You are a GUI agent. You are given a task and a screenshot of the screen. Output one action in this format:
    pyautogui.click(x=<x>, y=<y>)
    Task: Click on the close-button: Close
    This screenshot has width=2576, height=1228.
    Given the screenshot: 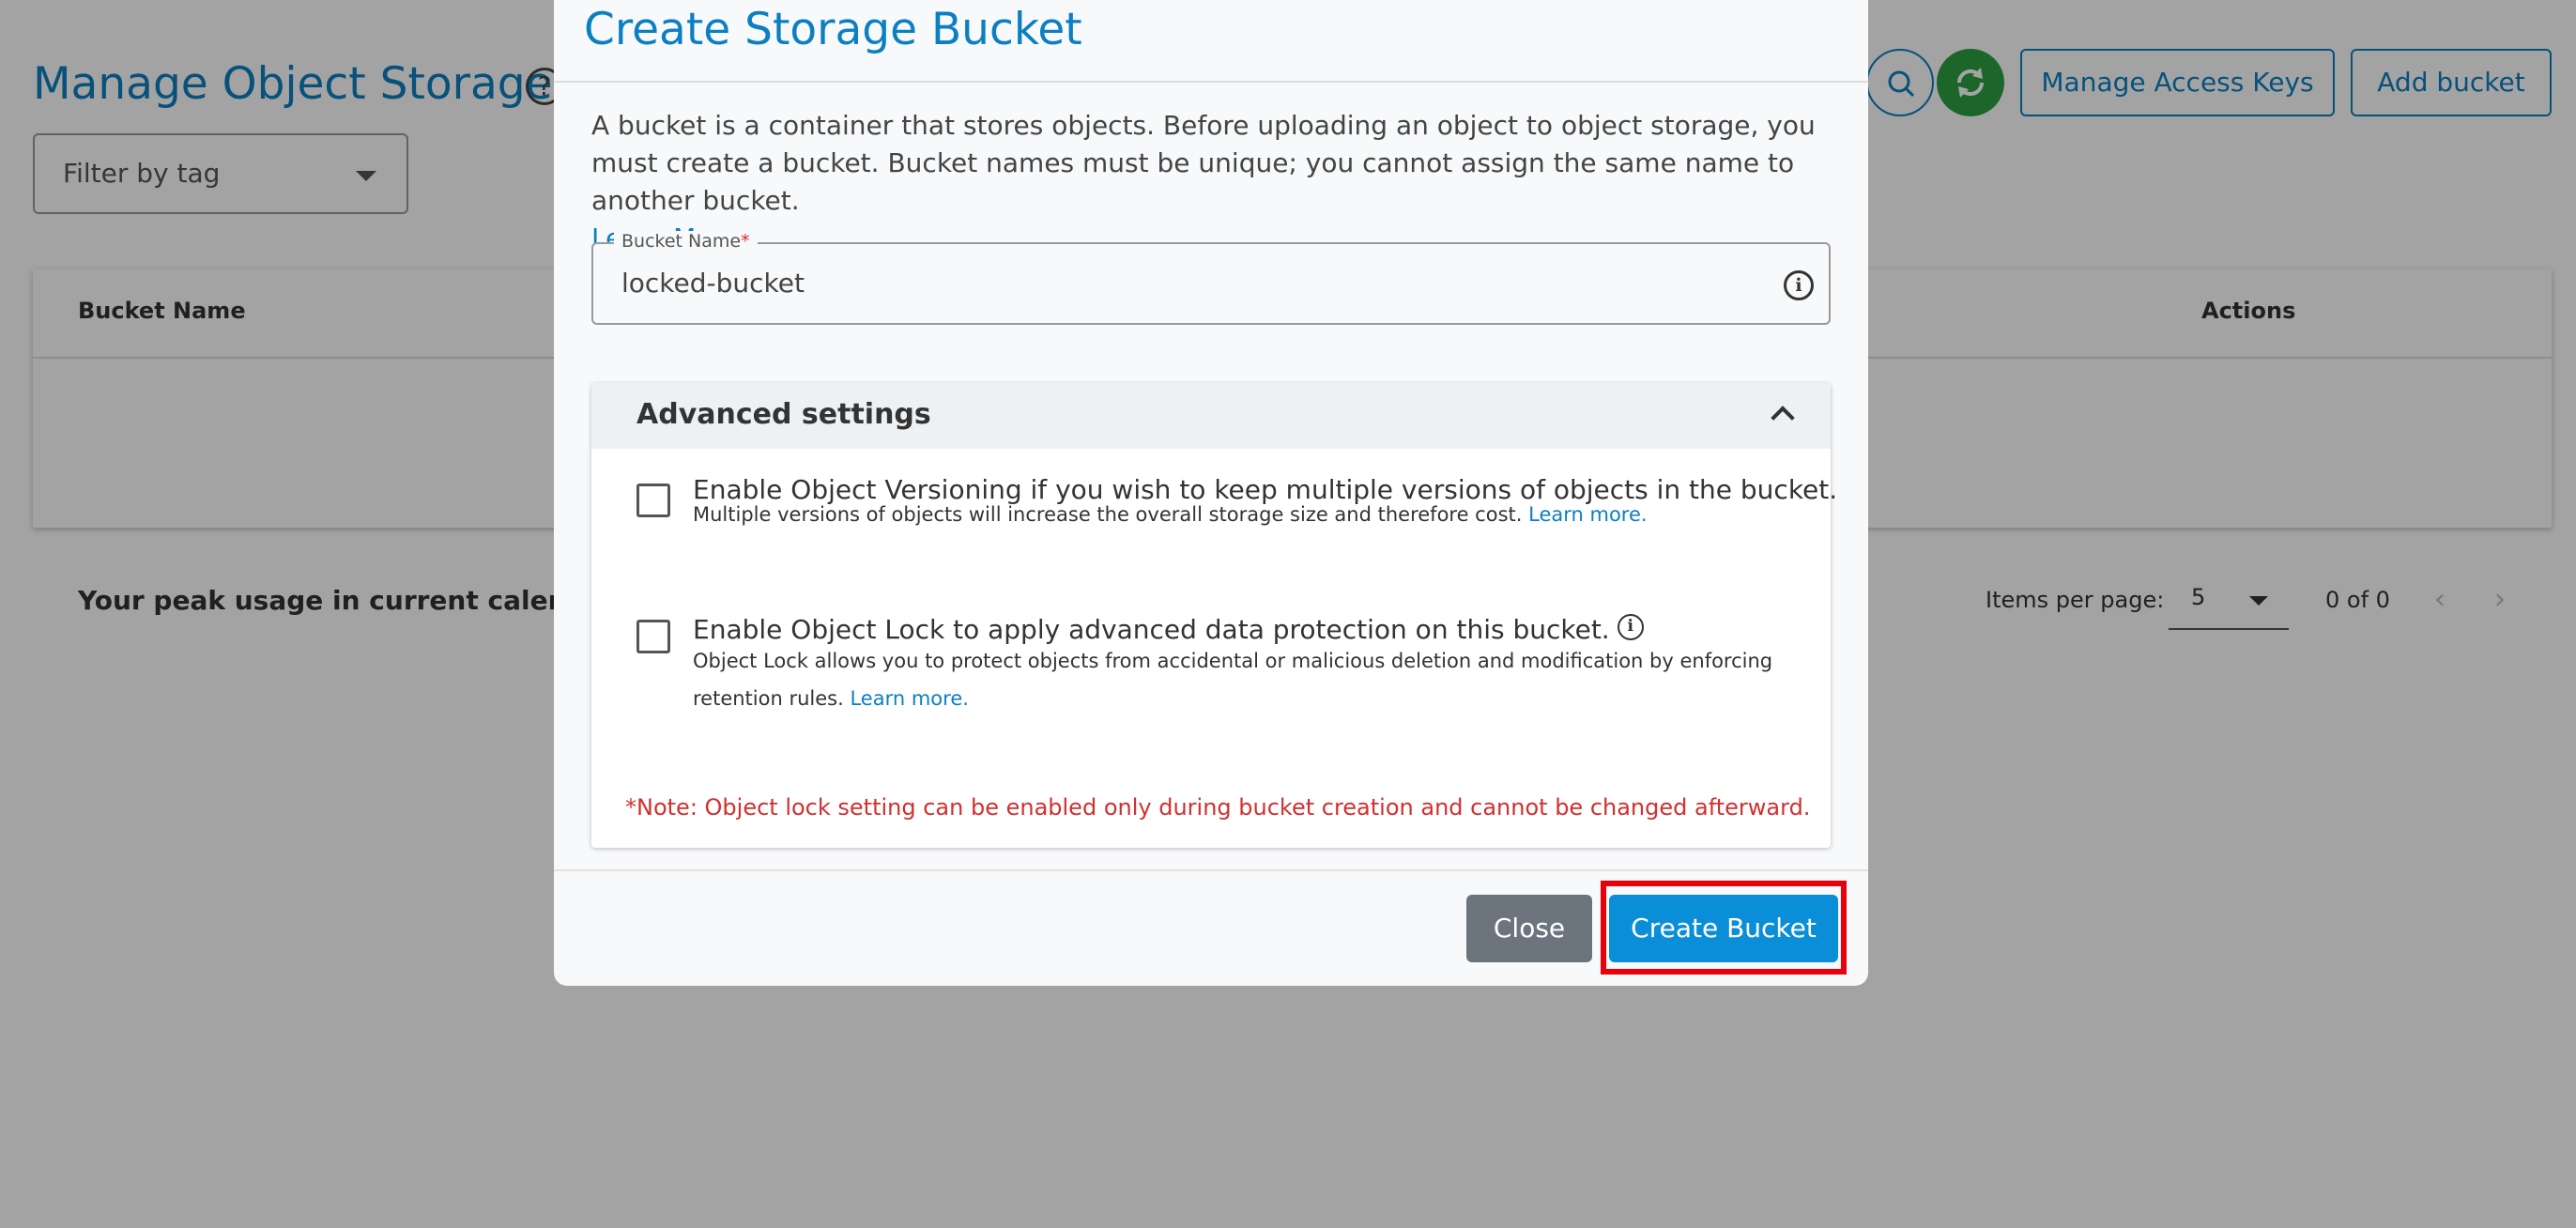 What is the action you would take?
    pyautogui.click(x=1529, y=928)
    